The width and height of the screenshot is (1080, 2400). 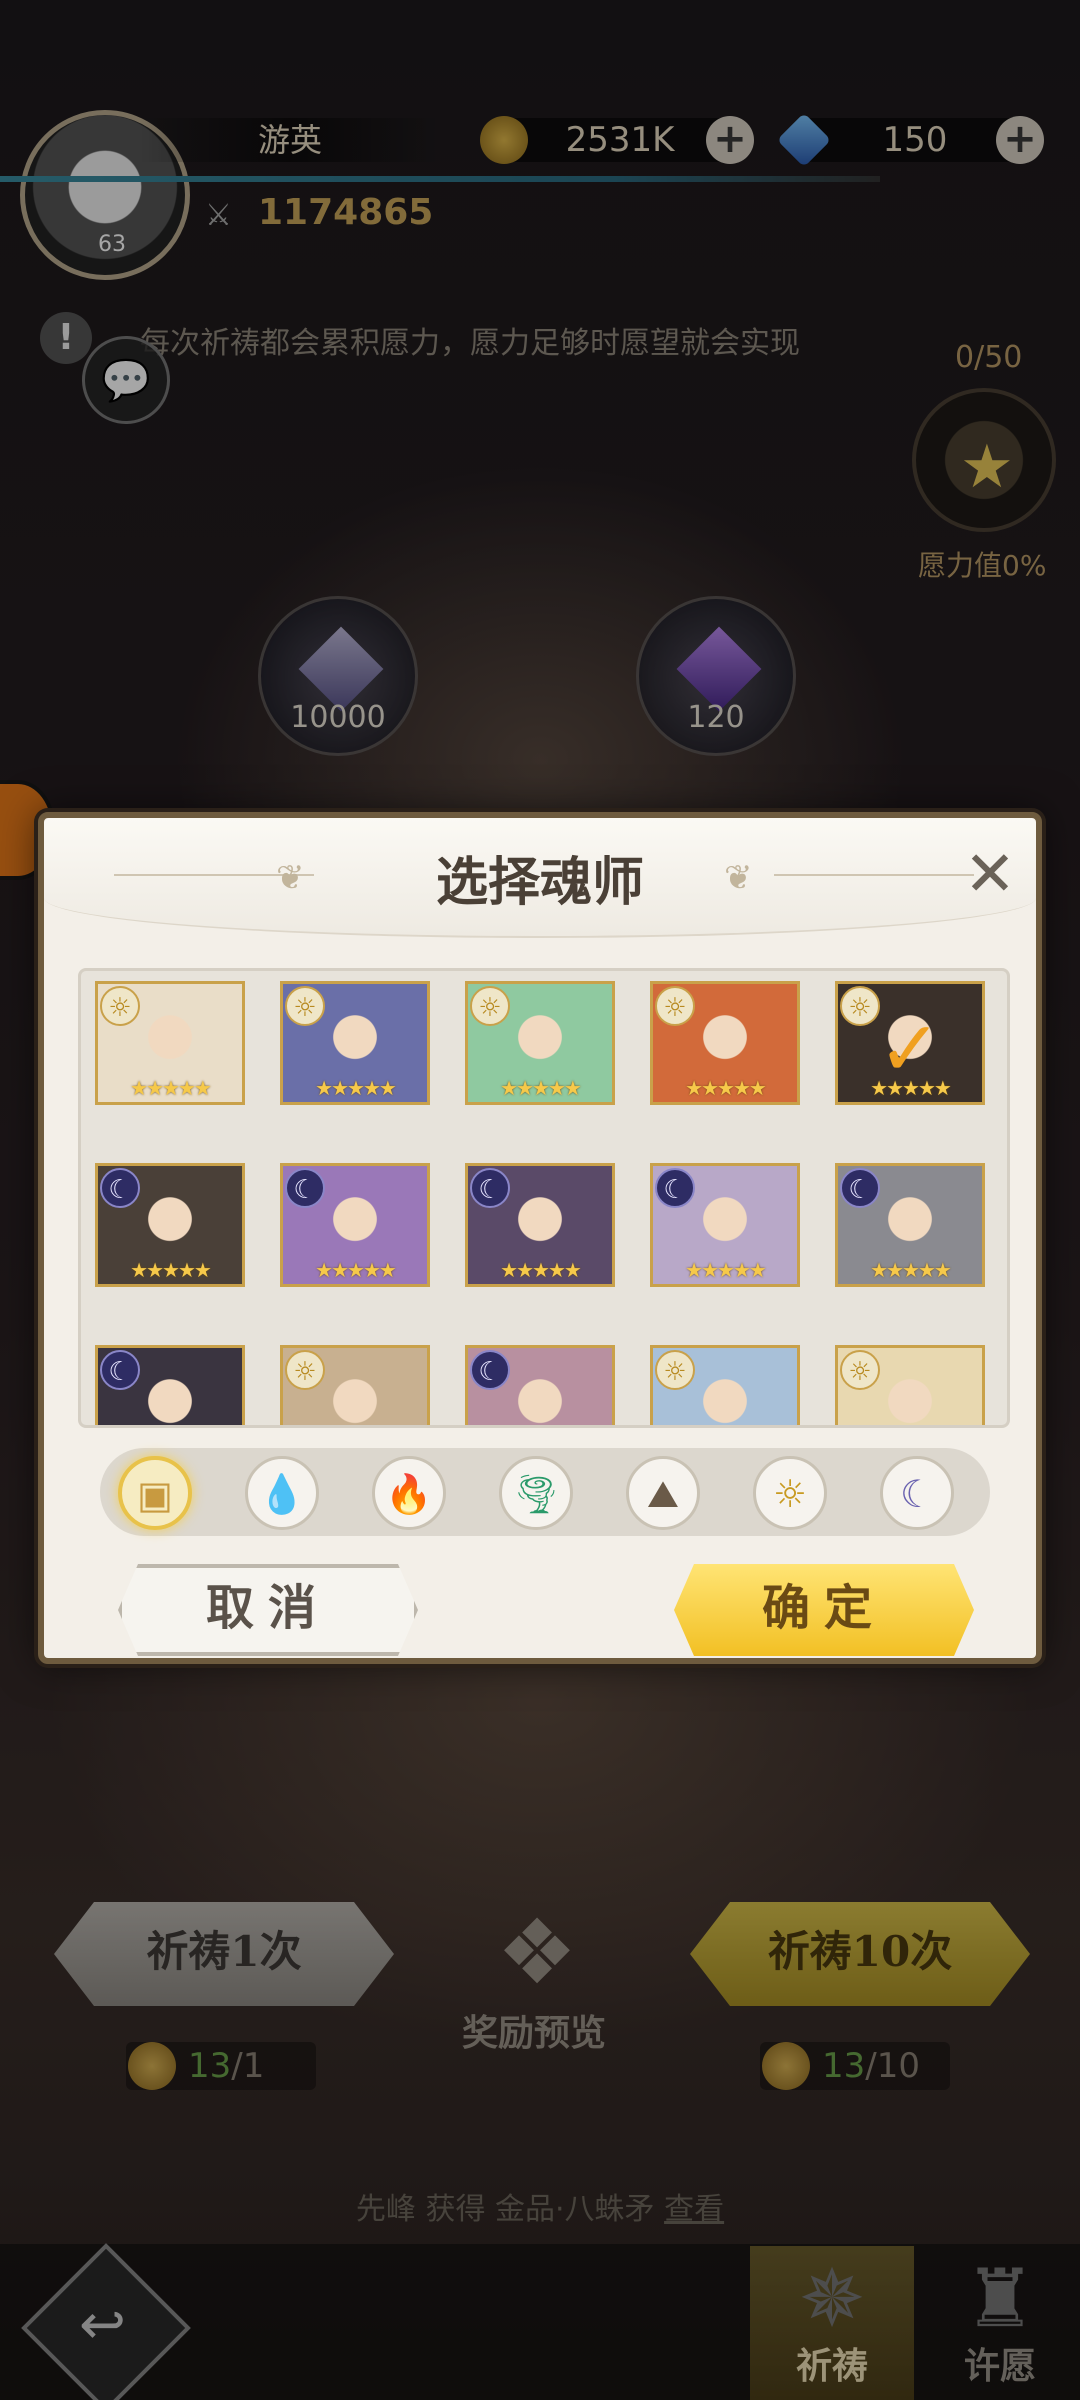 I want to click on title-divider-right, so click(x=874, y=875).